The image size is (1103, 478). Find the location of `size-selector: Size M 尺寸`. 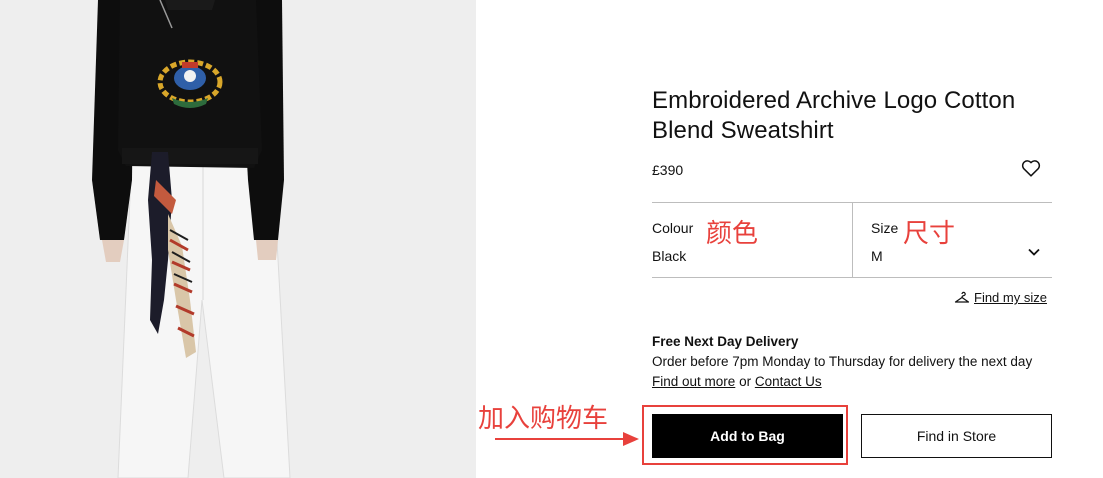

size-selector: Size M 尺寸 is located at coordinates (952, 240).